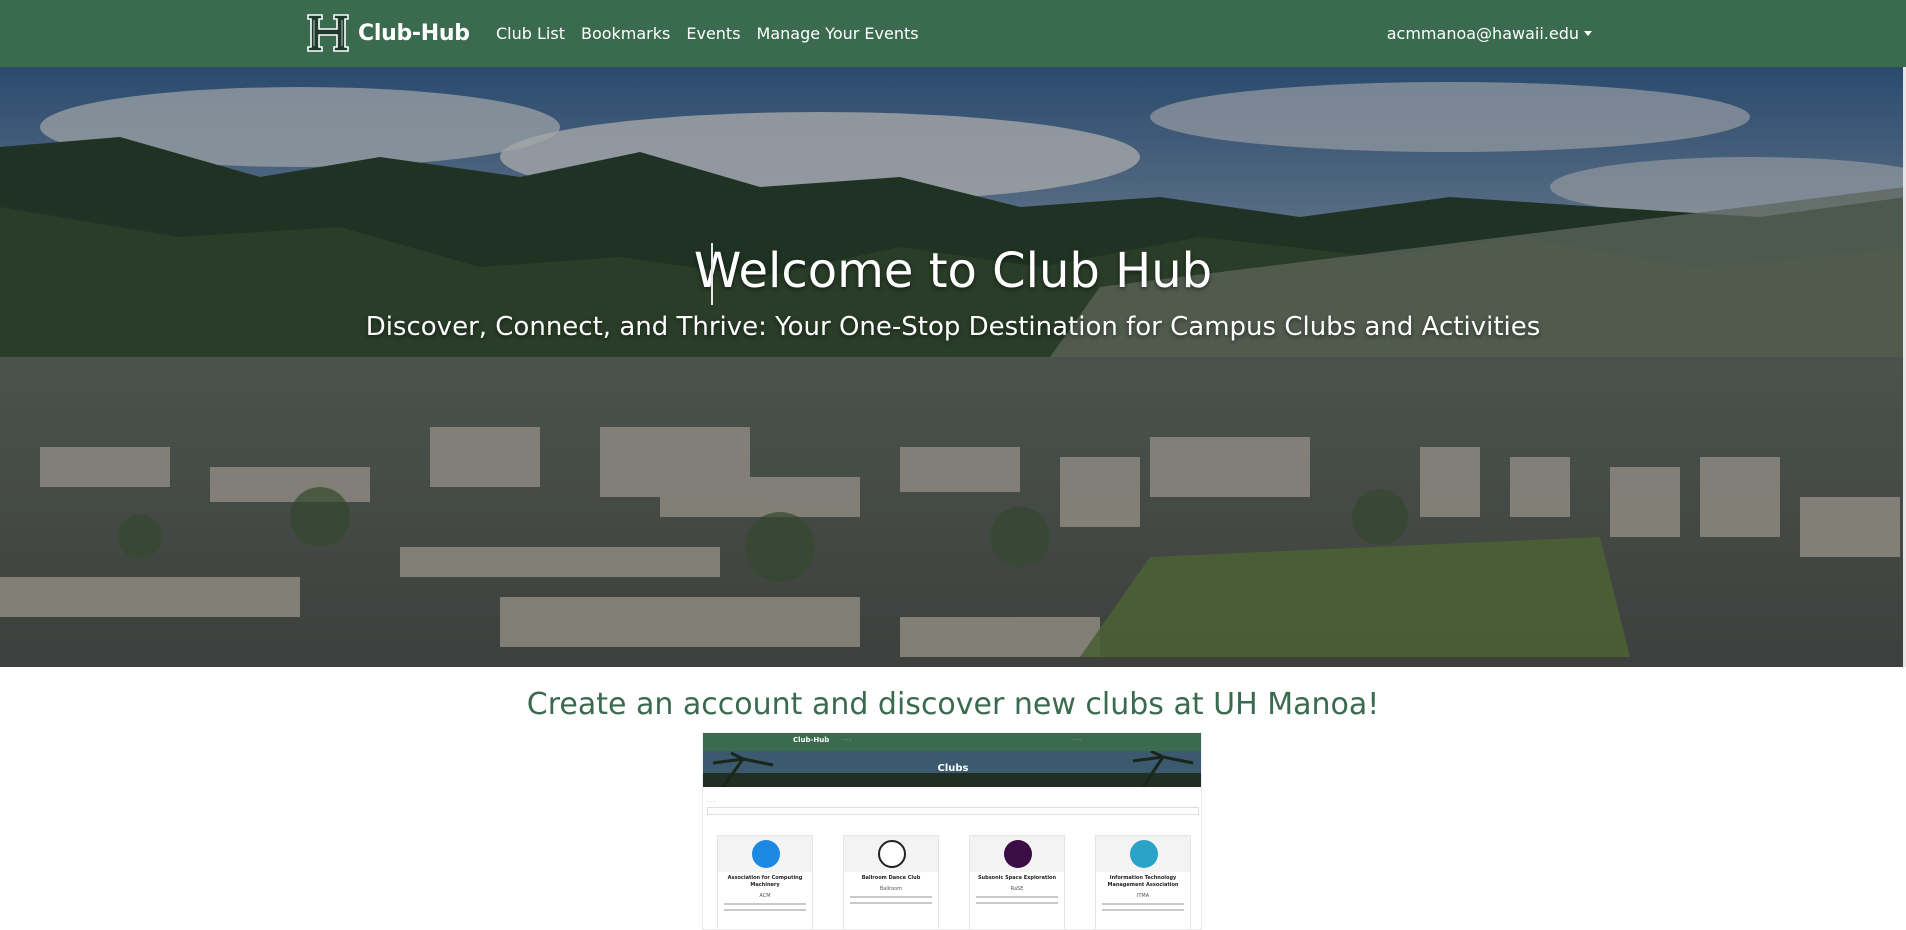  I want to click on preview-card-abbr: Ballroom, so click(891, 889).